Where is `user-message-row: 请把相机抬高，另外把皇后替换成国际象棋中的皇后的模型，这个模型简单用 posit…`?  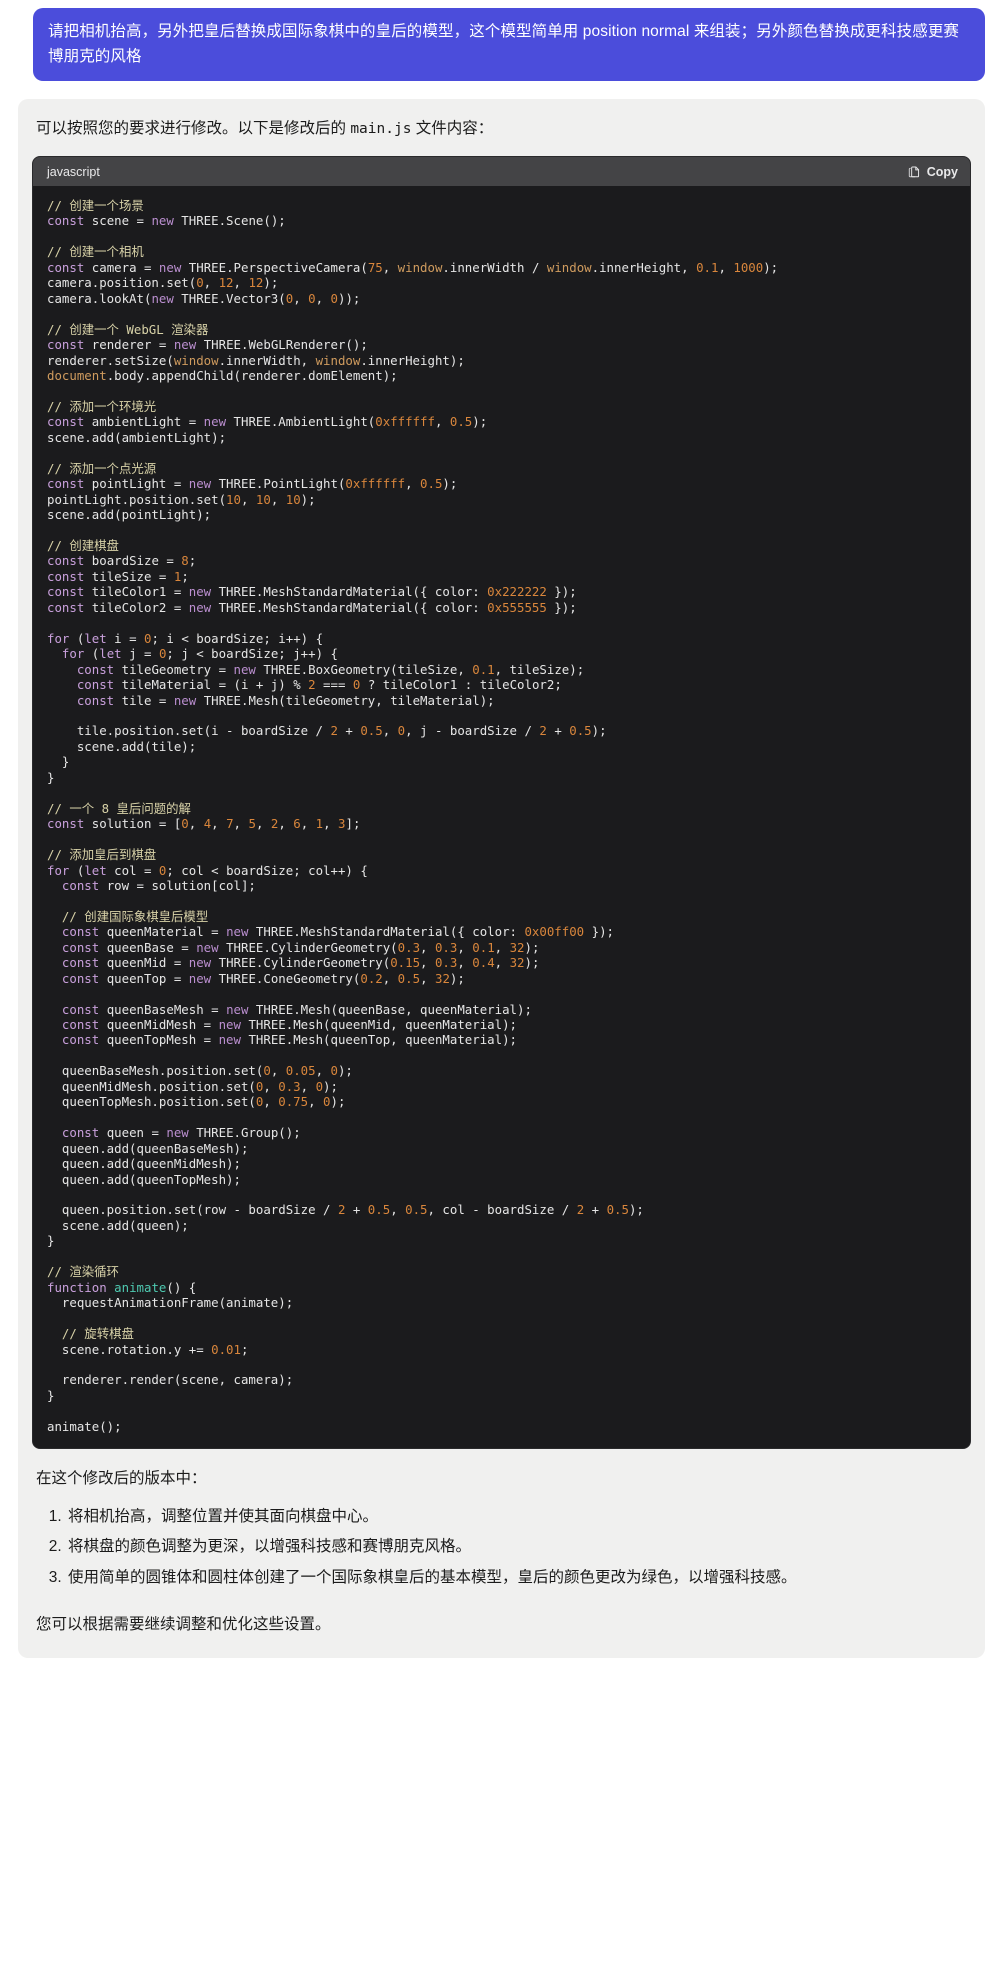
user-message-row: 请把相机抬高，另外把皇后替换成国际象棋中的皇后的模型，这个模型简单用 posit… is located at coordinates (501, 41).